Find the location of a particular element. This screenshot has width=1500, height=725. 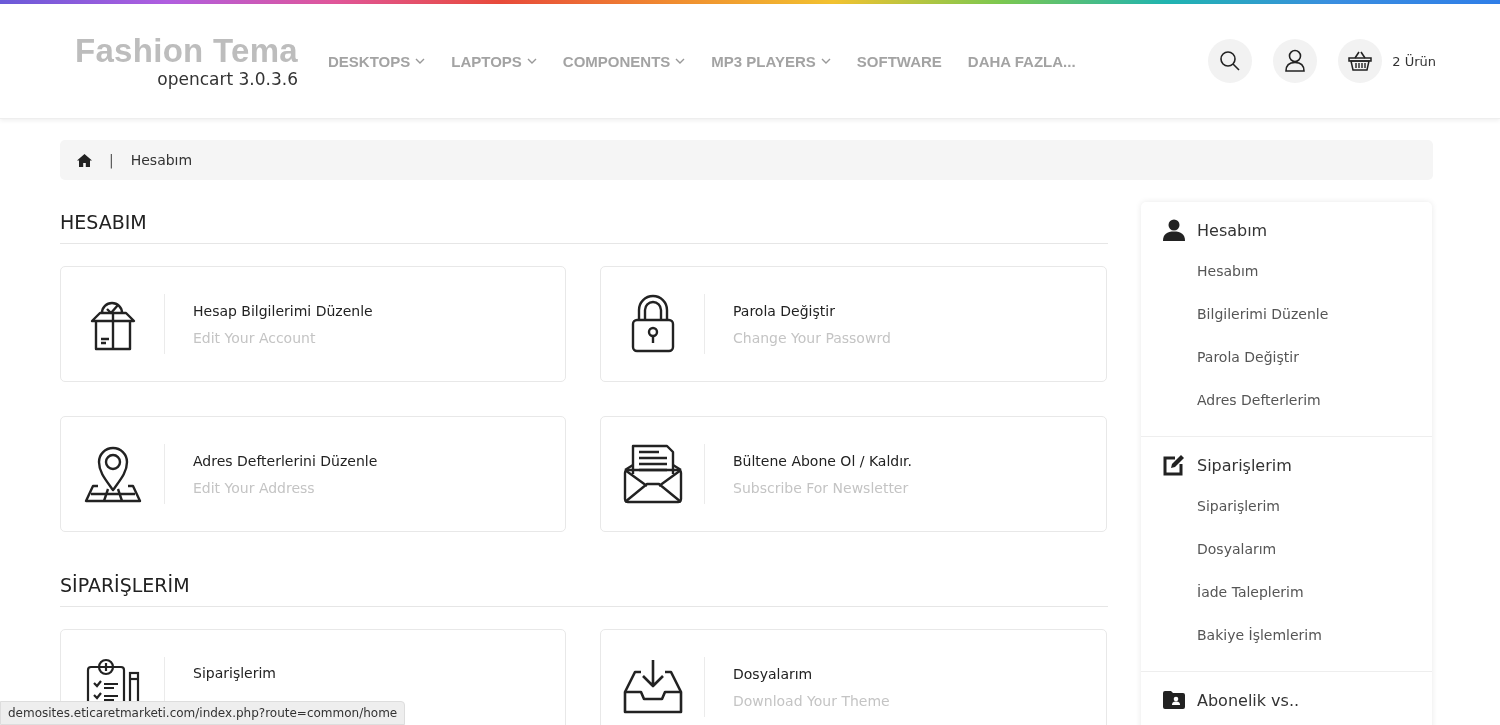

card-subtitle: Subscribe For Newsletter is located at coordinates (821, 487).